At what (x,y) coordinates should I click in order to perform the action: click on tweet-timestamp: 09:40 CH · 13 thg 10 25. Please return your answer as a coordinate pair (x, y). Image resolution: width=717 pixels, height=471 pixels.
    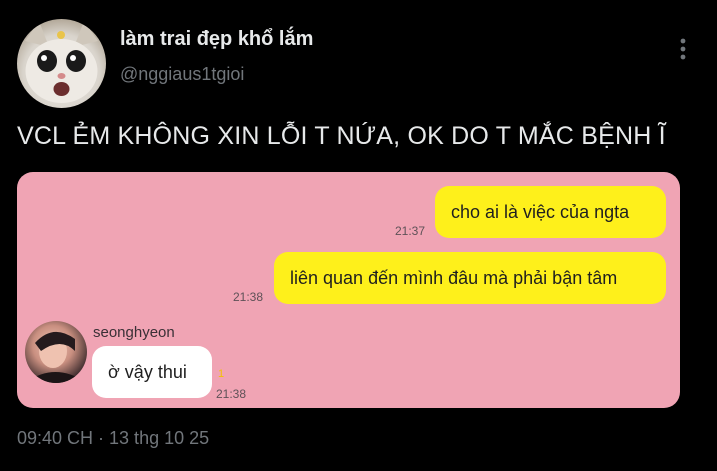
    Looking at the image, I should click on (113, 438).